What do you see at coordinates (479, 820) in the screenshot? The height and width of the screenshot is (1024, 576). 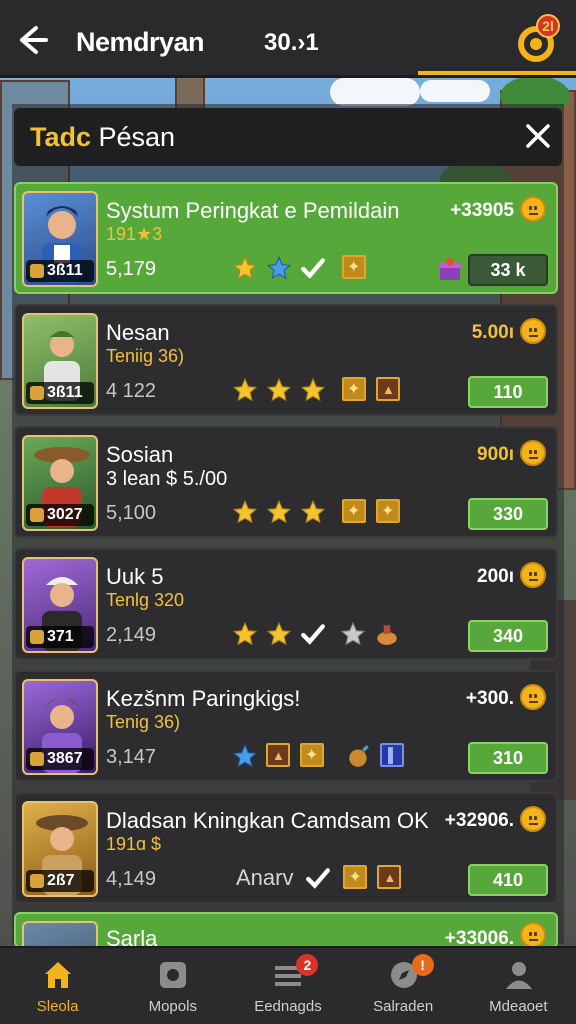 I see `reward-amount: +32906.` at bounding box center [479, 820].